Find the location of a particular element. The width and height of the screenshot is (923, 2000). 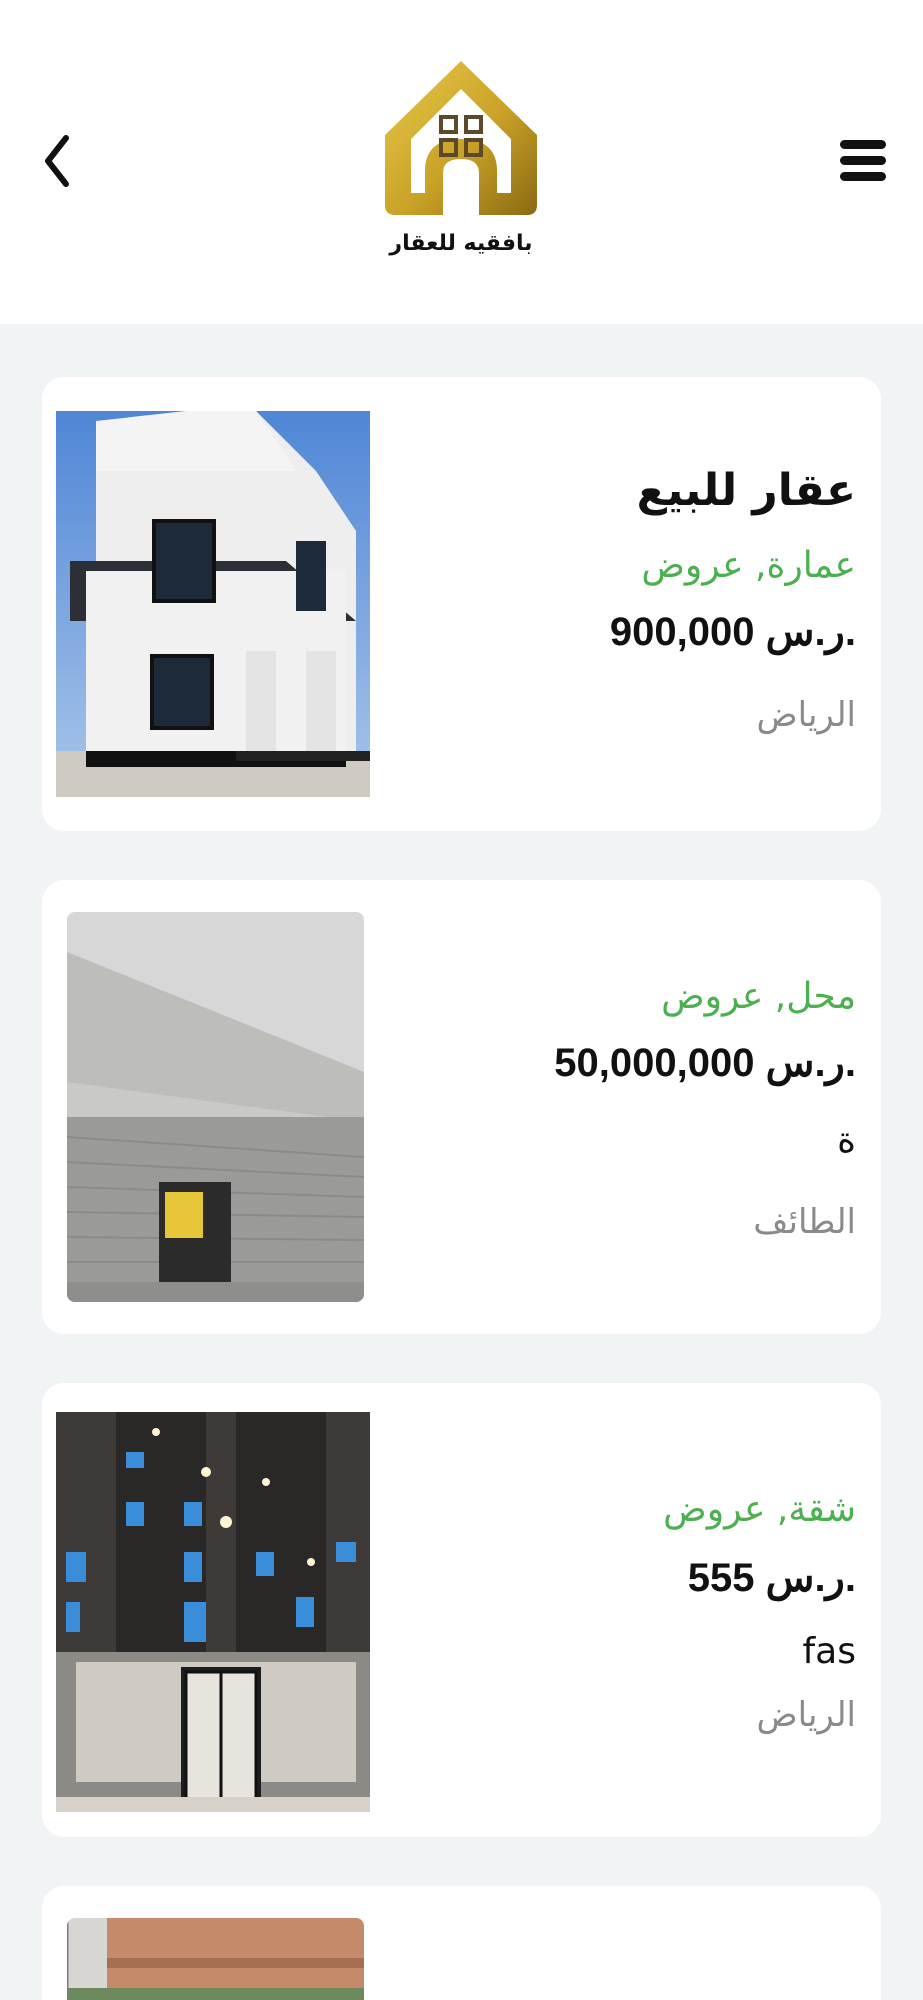

listing-price: 50,000,000 ر.س. is located at coordinates (705, 1063).